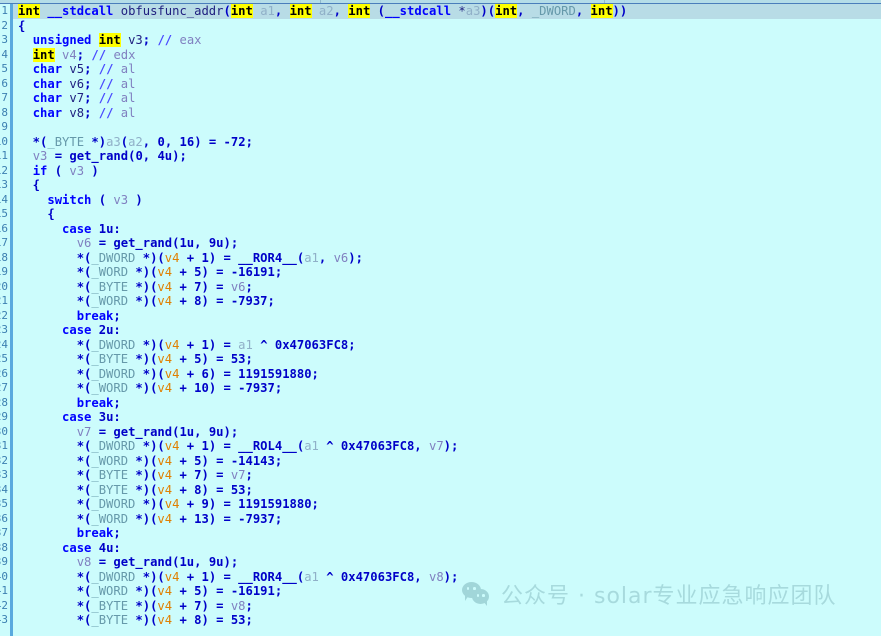 The width and height of the screenshot is (881, 636). I want to click on code-line: *(_DWORD *)(v4 + 9) = 1191591880;, so click(447, 504).